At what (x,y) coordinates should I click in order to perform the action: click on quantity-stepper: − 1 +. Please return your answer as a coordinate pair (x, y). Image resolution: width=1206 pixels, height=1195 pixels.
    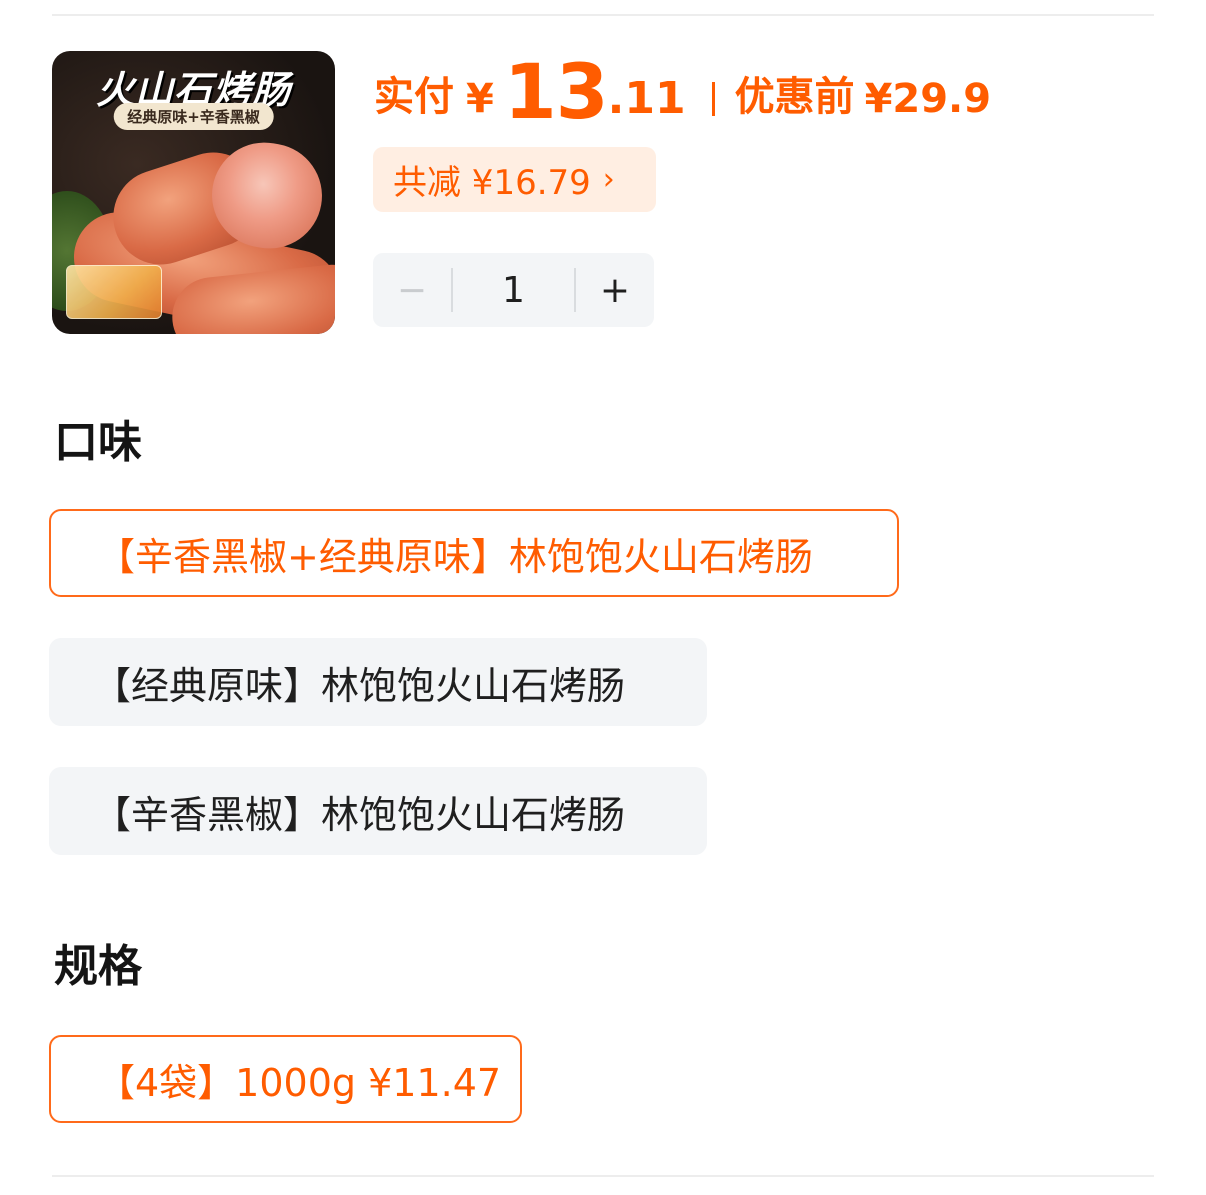
    Looking at the image, I should click on (513, 290).